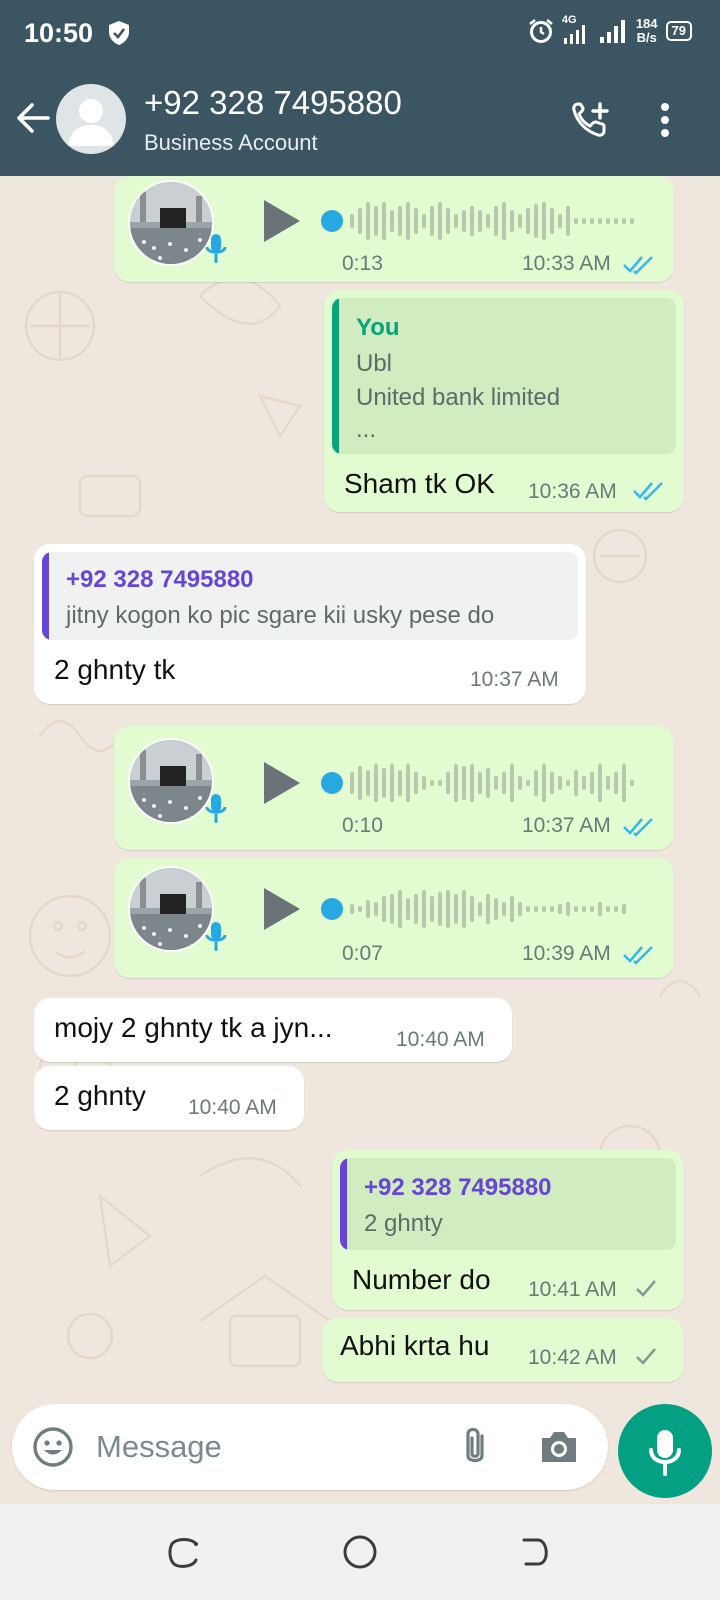 This screenshot has width=720, height=1600. What do you see at coordinates (421, 1279) in the screenshot?
I see `message-text: Number do` at bounding box center [421, 1279].